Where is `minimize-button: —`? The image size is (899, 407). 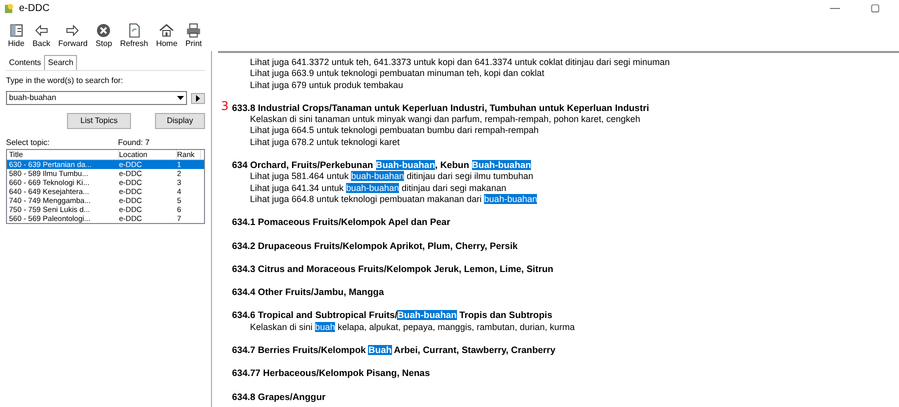
minimize-button: — is located at coordinates (835, 8).